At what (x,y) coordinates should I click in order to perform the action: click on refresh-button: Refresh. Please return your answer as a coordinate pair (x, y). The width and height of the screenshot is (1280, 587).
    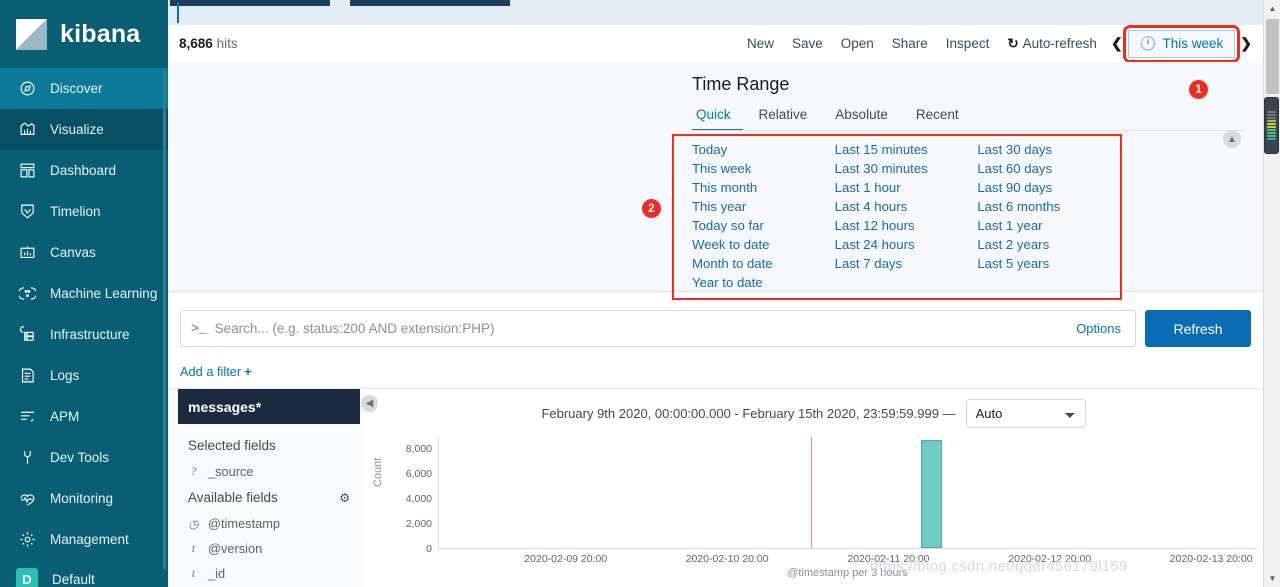
    Looking at the image, I should click on (1198, 328).